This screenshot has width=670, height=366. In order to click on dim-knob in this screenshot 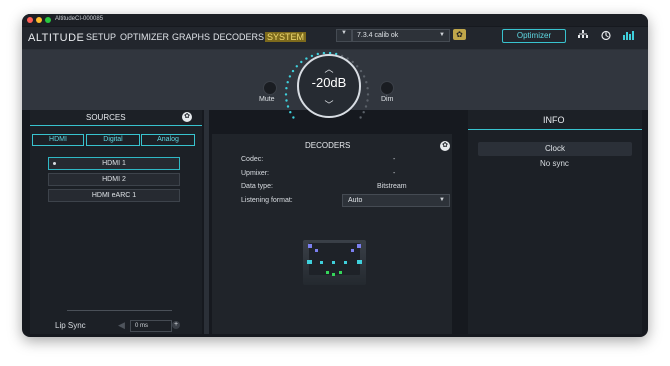, I will do `click(387, 88)`.